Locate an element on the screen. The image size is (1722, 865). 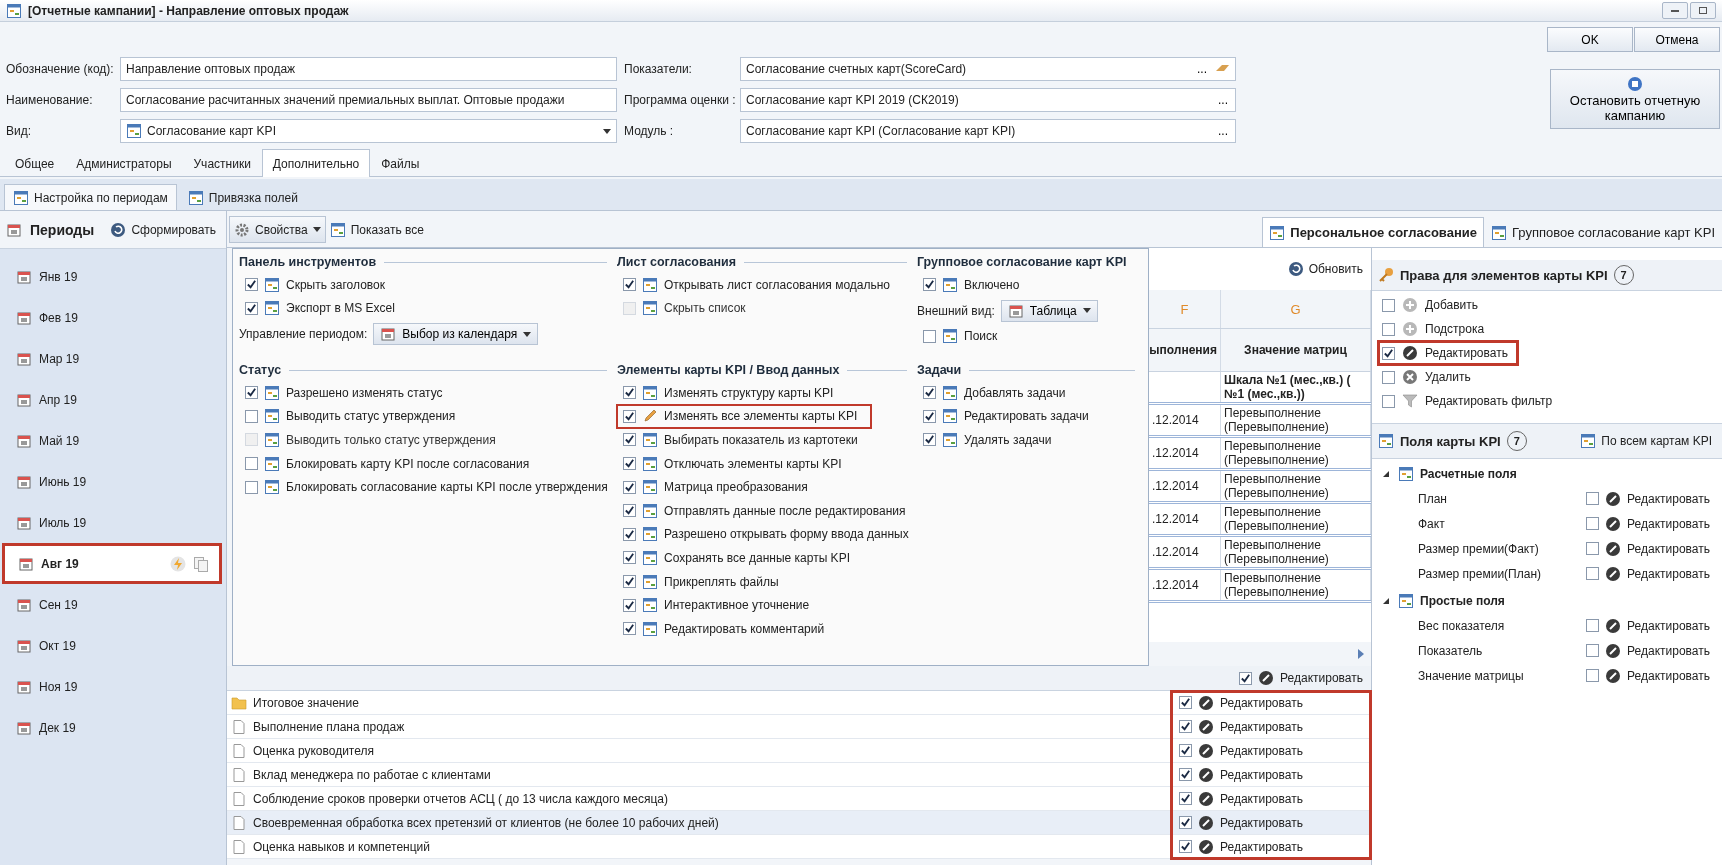
refresh-button: Обновить is located at coordinates (1325, 269).